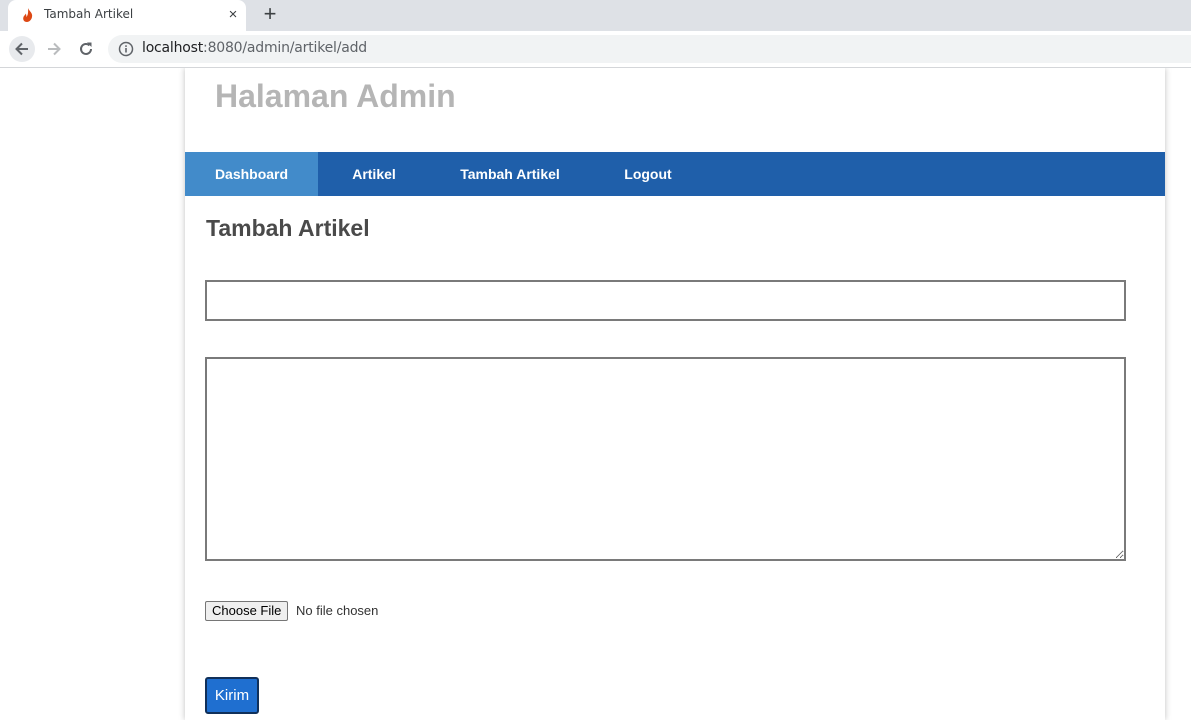  Describe the element at coordinates (270, 15) in the screenshot. I see `new-tab-icon: +` at that location.